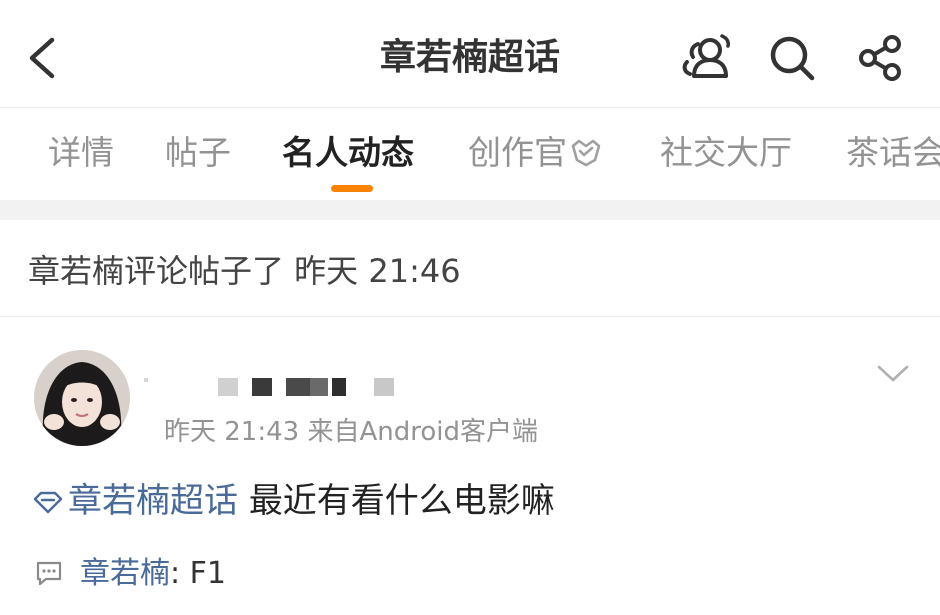  I want to click on tab-creator-label: 创作官, so click(517, 152).